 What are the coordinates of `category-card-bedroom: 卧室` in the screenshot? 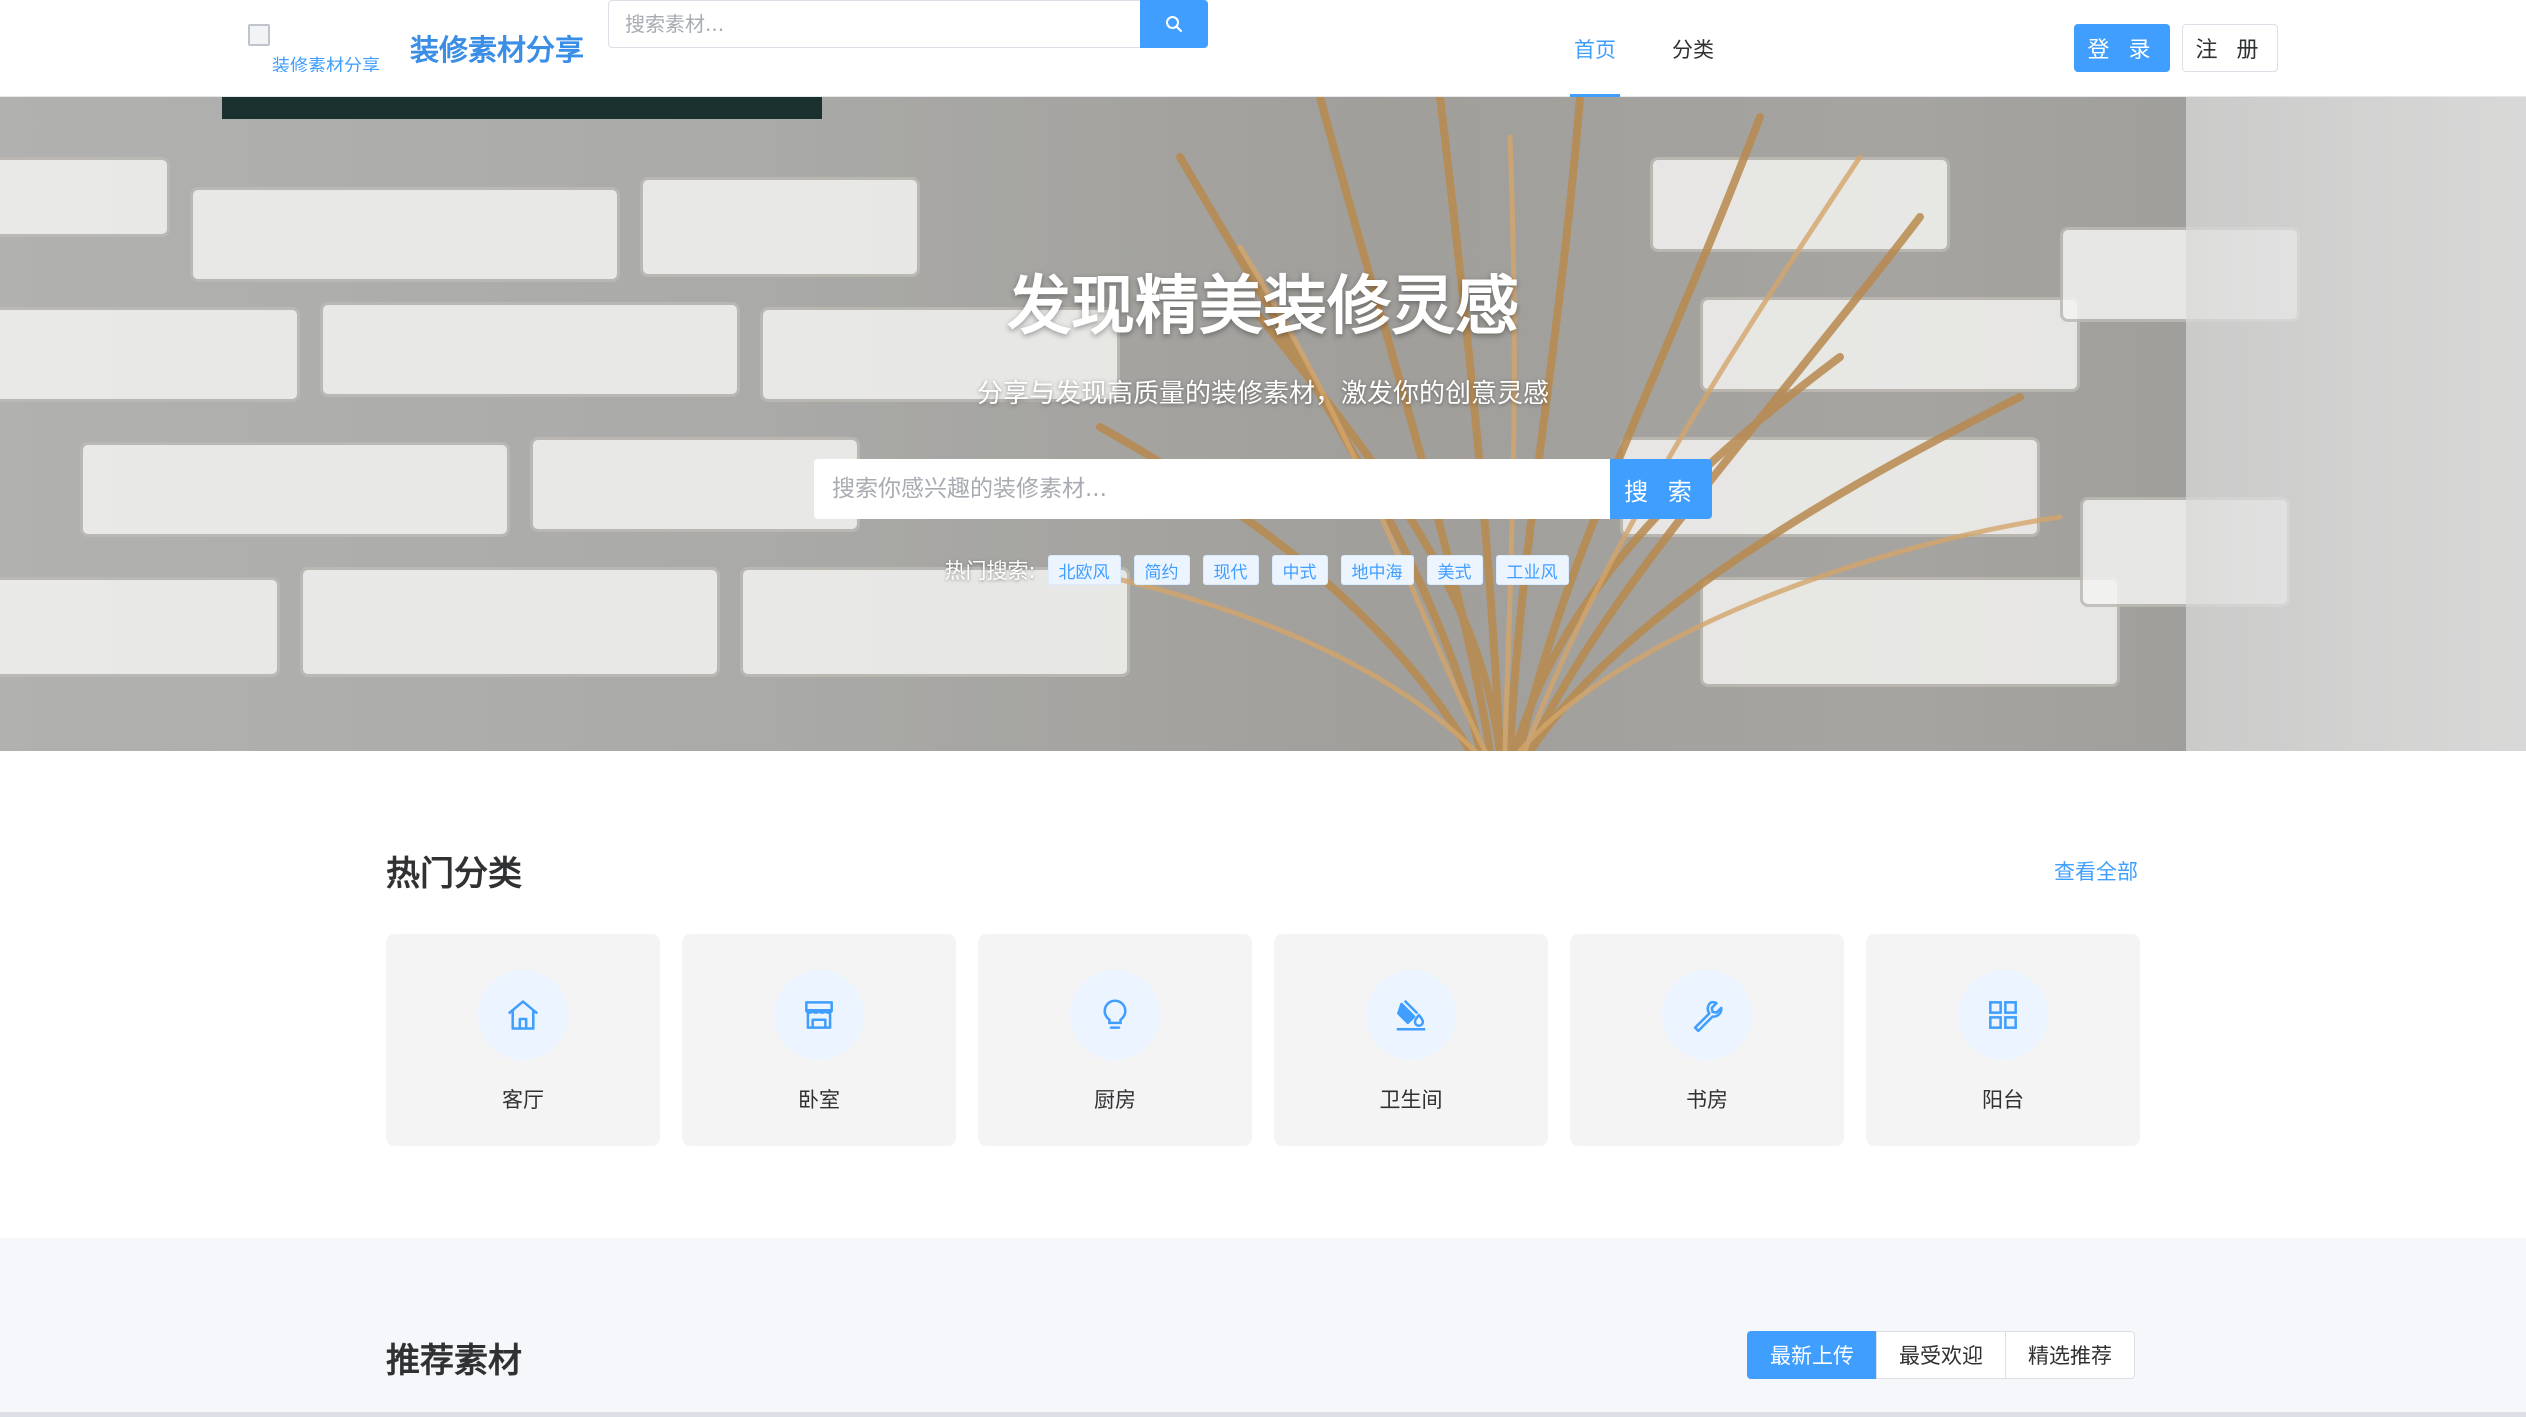 It's located at (819, 1040).